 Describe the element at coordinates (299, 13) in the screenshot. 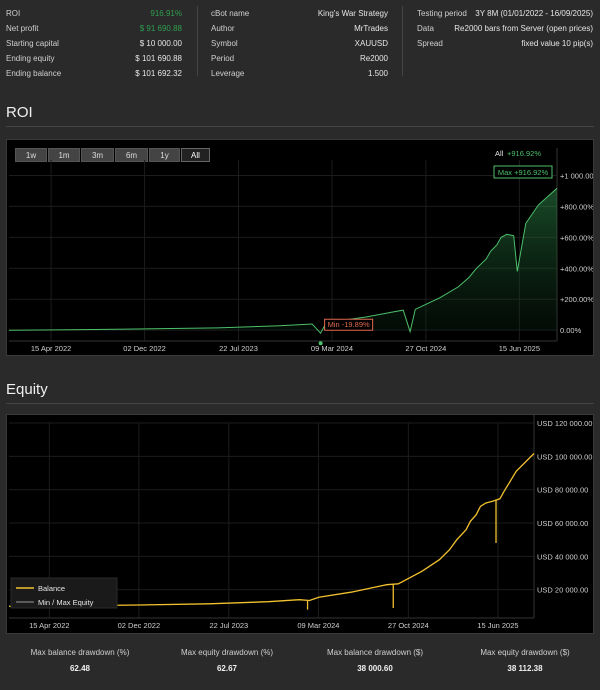

I see `info-row: cBot name King's War Strategy` at that location.